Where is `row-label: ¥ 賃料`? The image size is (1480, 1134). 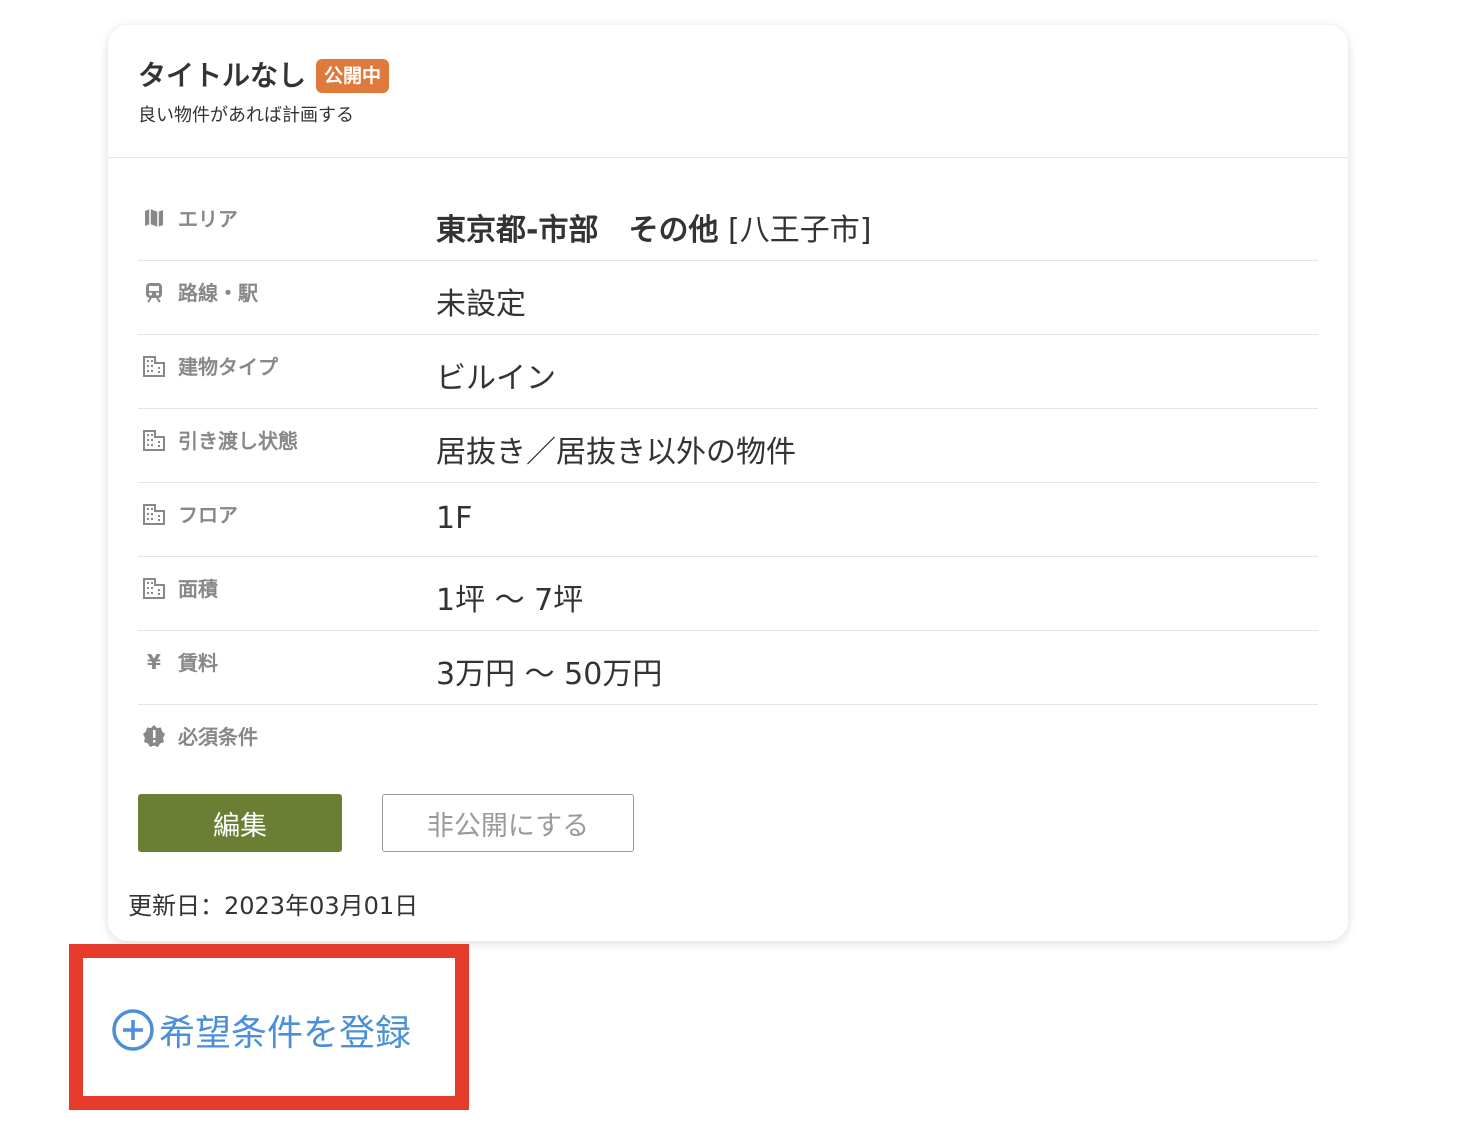
row-label: ¥ 賃料 is located at coordinates (180, 661).